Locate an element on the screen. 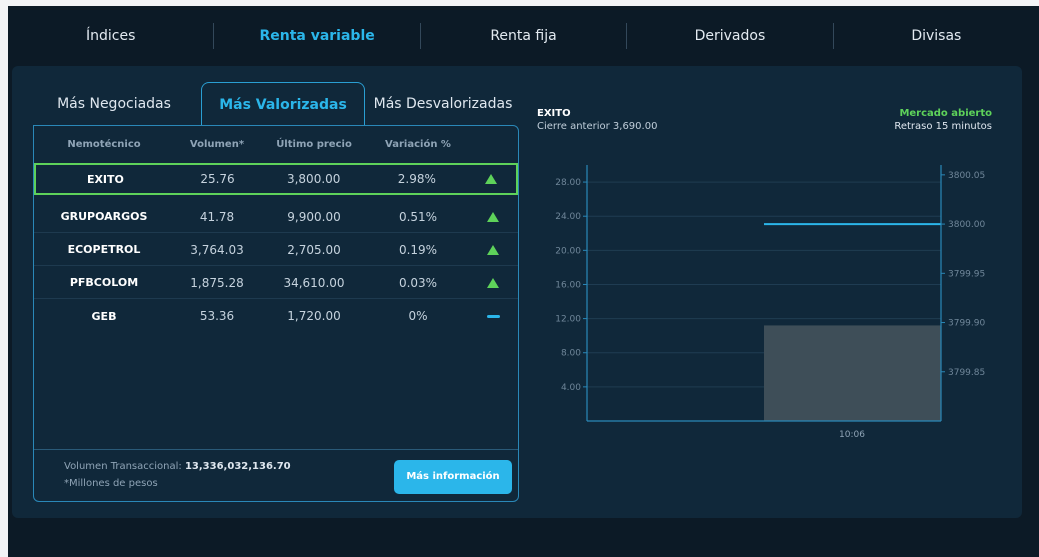  more-info-button: Más información is located at coordinates (453, 477).